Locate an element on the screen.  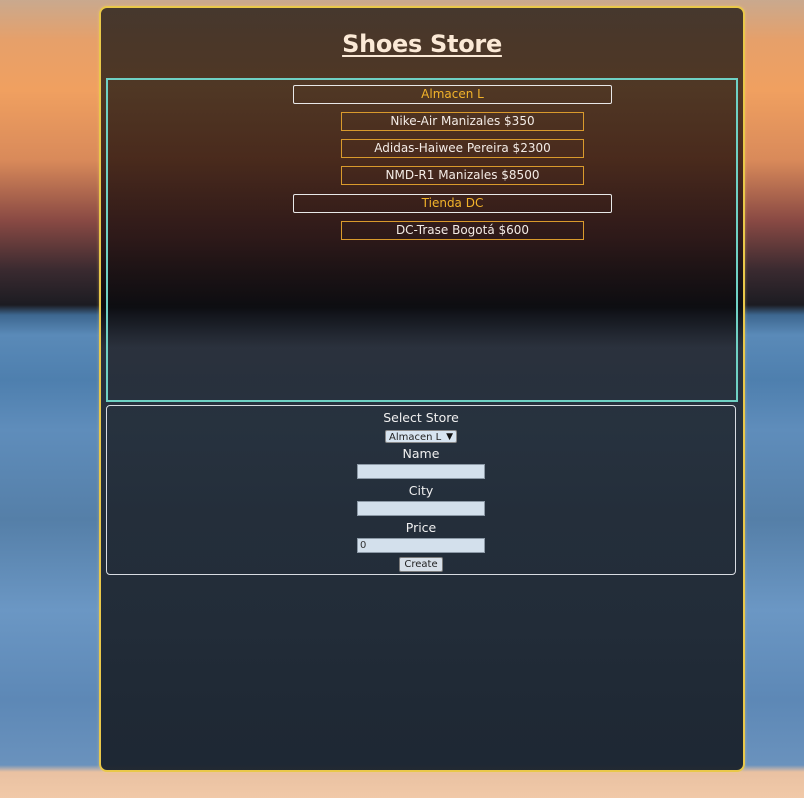
store-header-almacen-l: Almacen L is located at coordinates (452, 94).